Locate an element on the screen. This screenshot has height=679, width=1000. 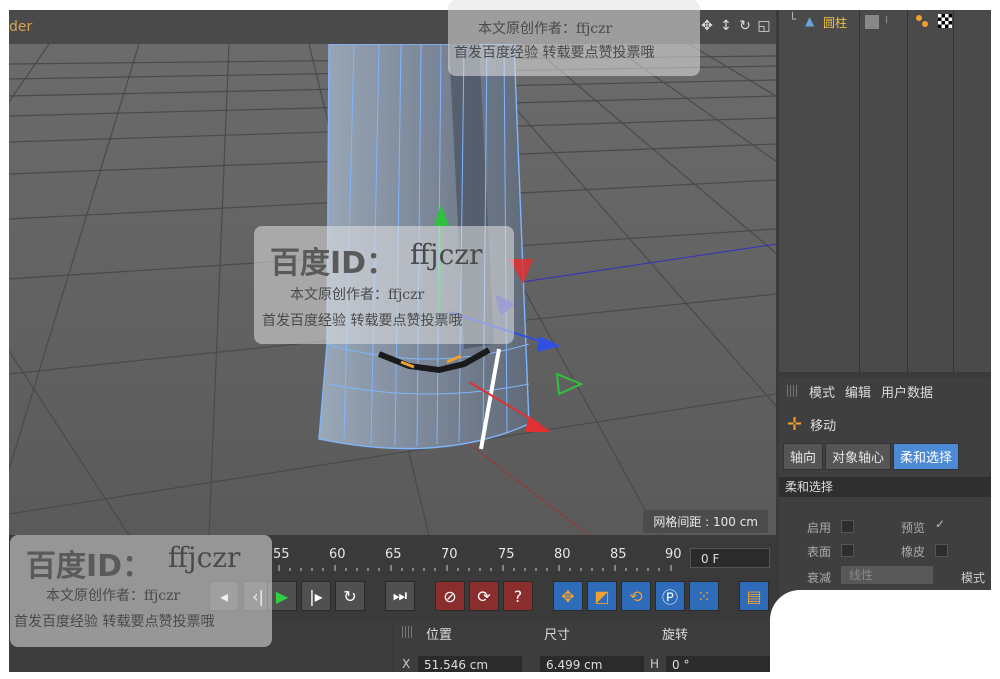
viewport-title: der is located at coordinates (21, 27).